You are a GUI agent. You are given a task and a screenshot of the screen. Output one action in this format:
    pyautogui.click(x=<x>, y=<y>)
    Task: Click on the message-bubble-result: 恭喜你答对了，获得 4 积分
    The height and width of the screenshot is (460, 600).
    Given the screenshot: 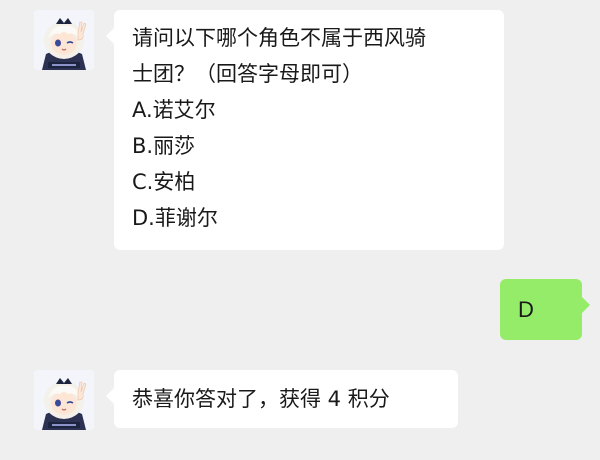 What is the action you would take?
    pyautogui.click(x=282, y=399)
    